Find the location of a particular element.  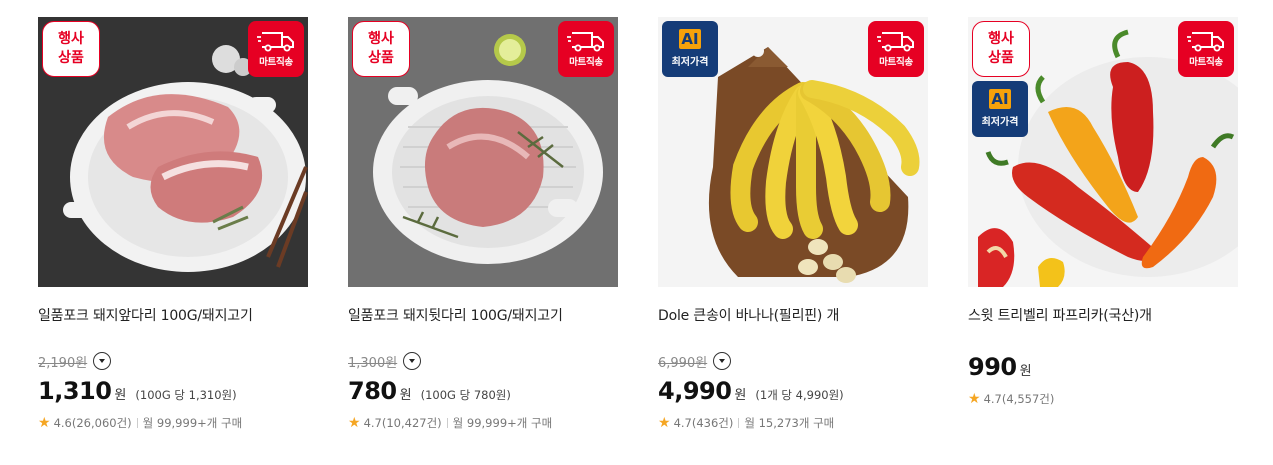

original-price: 1,300원 is located at coordinates (373, 363).